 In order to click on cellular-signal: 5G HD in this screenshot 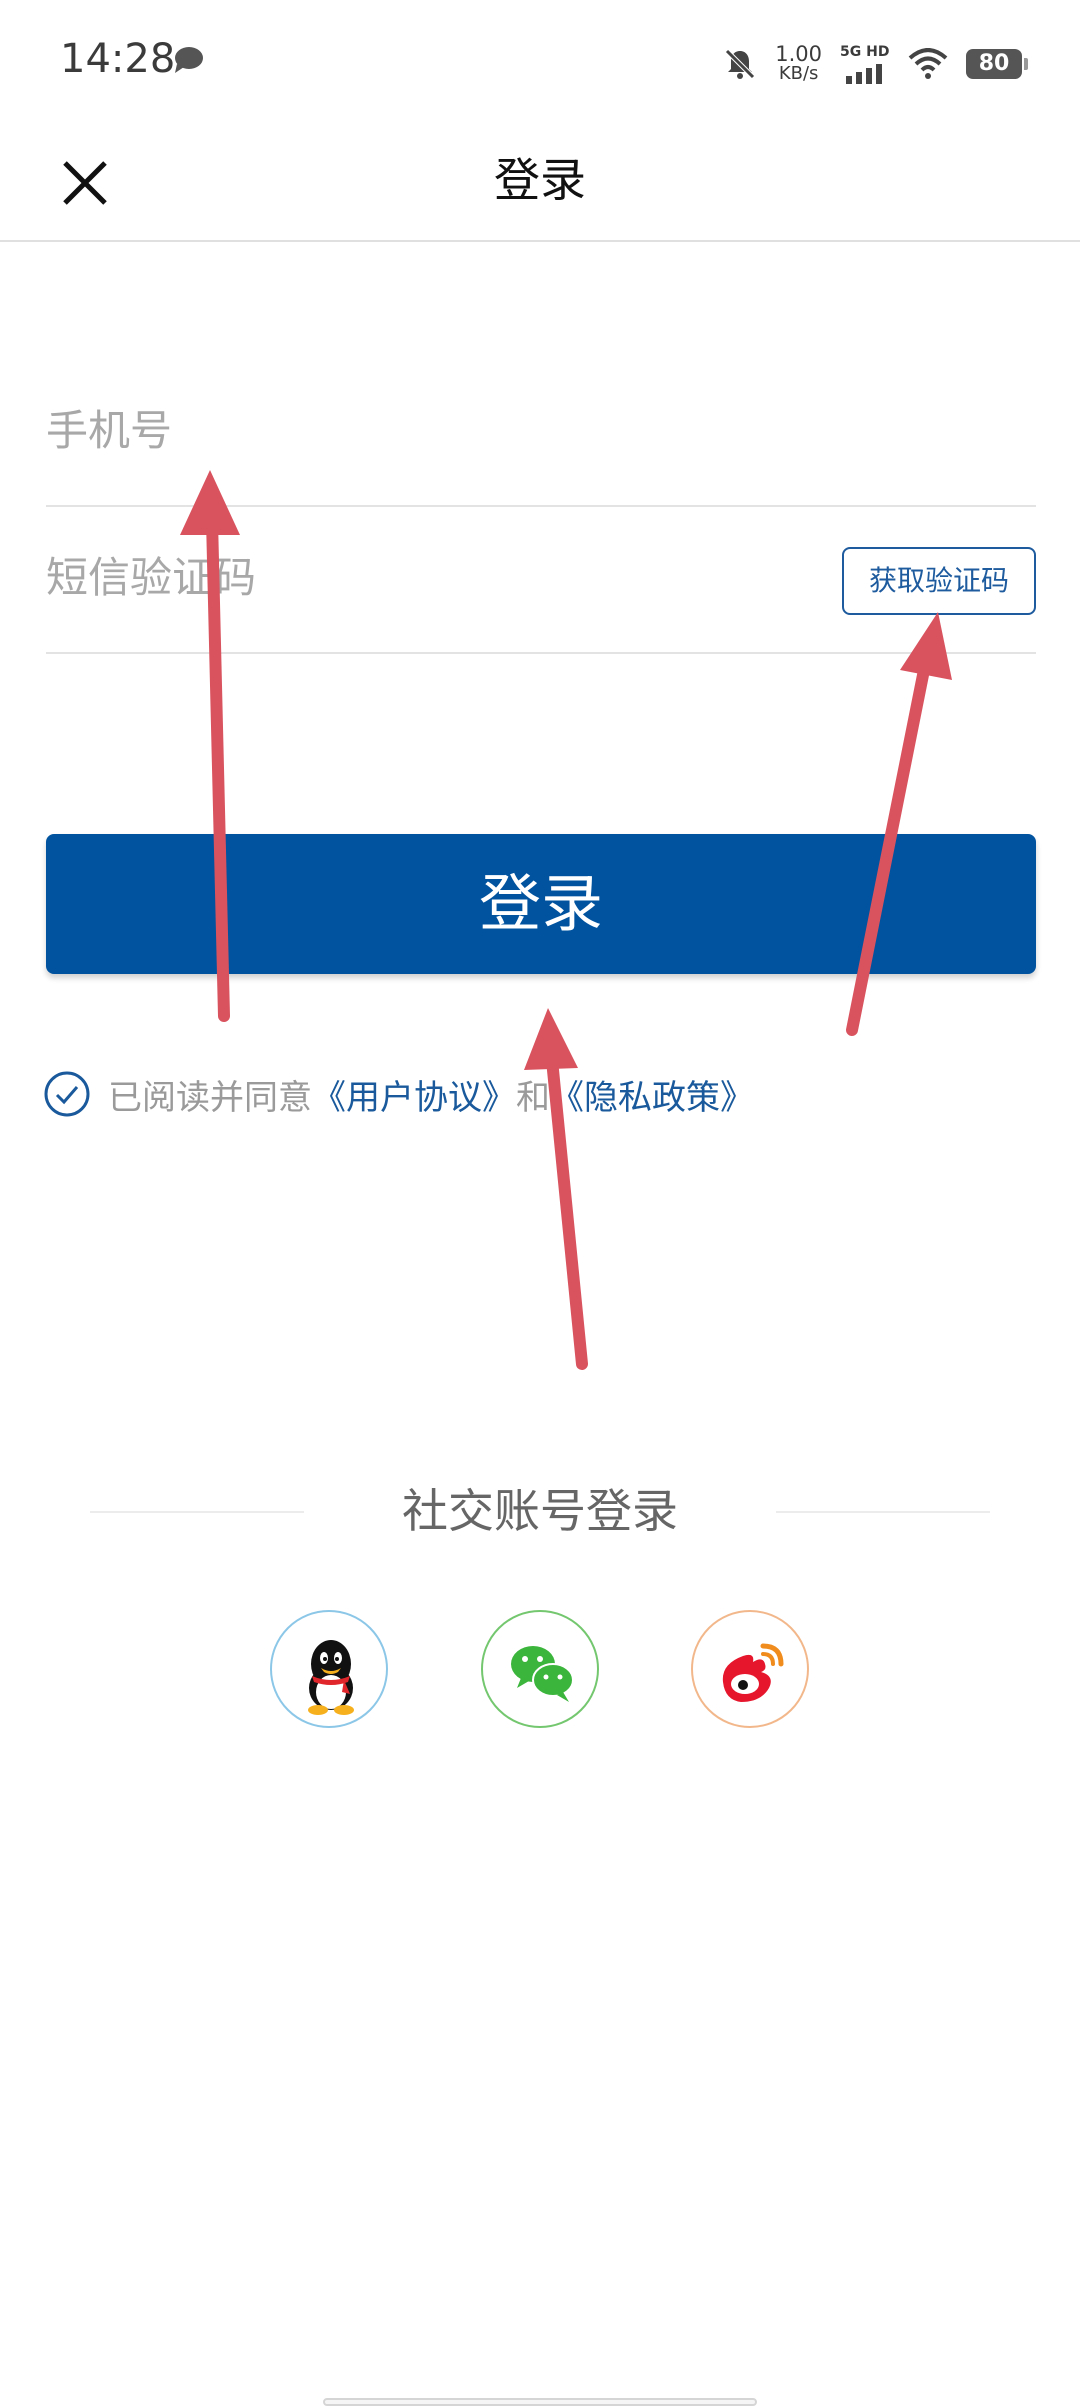, I will do `click(865, 64)`.